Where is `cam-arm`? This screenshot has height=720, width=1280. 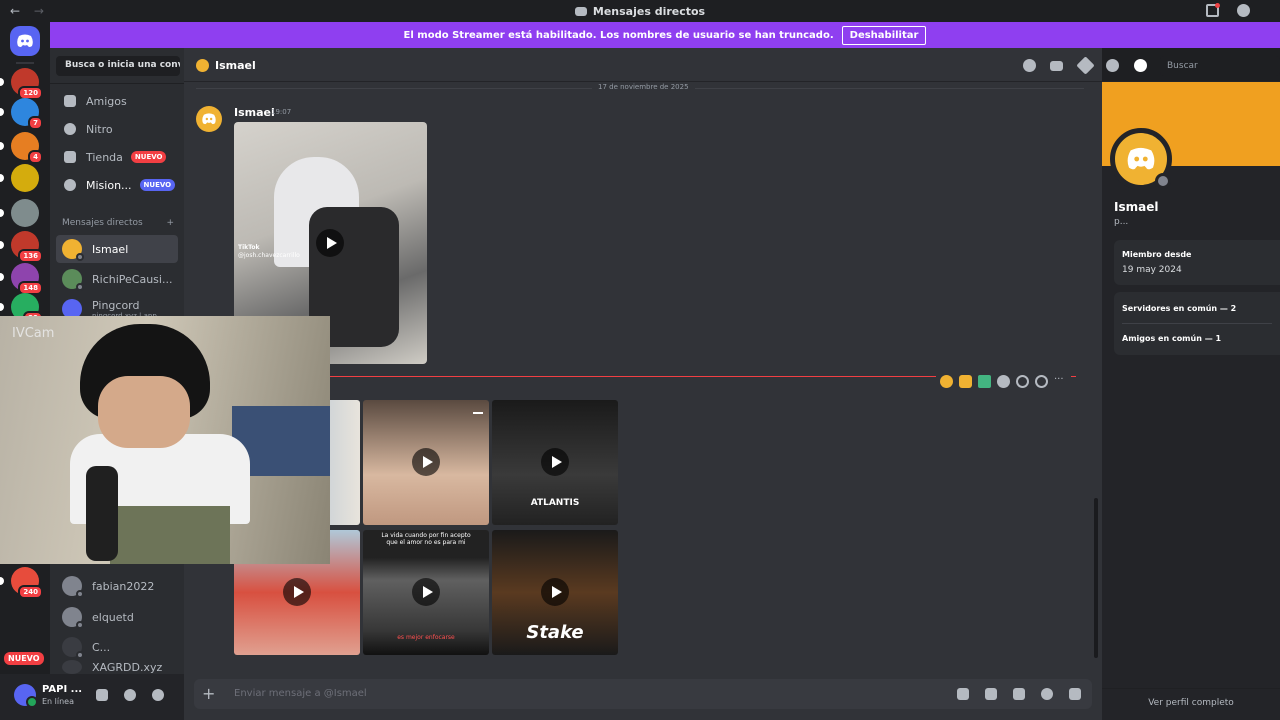 cam-arm is located at coordinates (102, 513).